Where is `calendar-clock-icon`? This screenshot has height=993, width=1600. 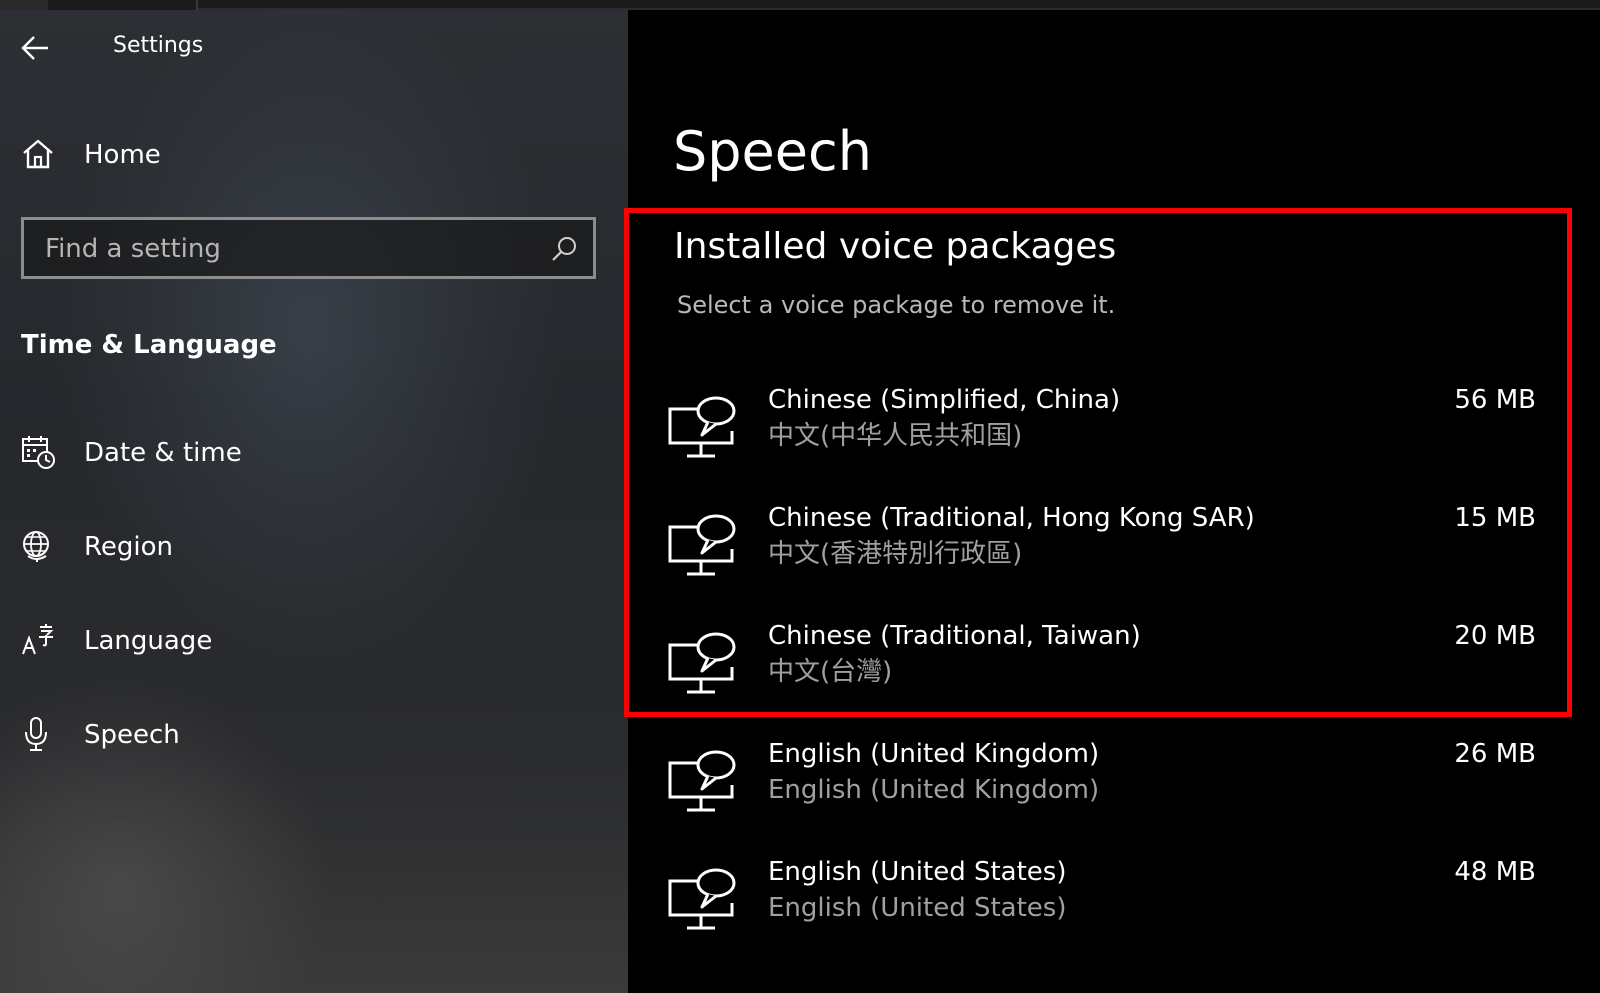
calendar-clock-icon is located at coordinates (38, 452).